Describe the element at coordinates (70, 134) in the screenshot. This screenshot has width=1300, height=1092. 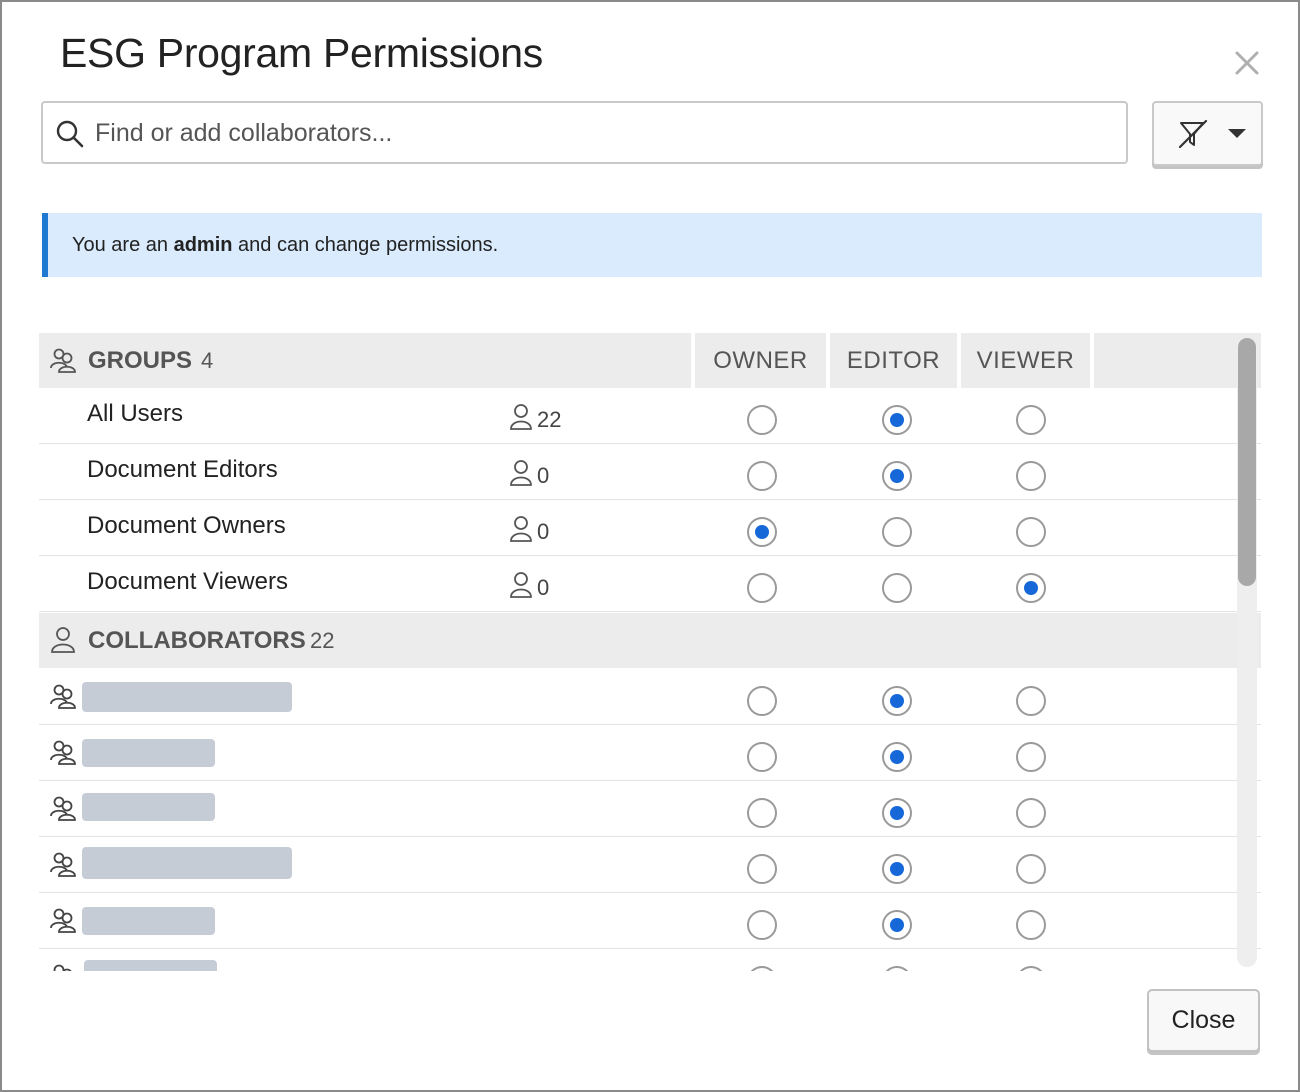
I see `search-icon` at that location.